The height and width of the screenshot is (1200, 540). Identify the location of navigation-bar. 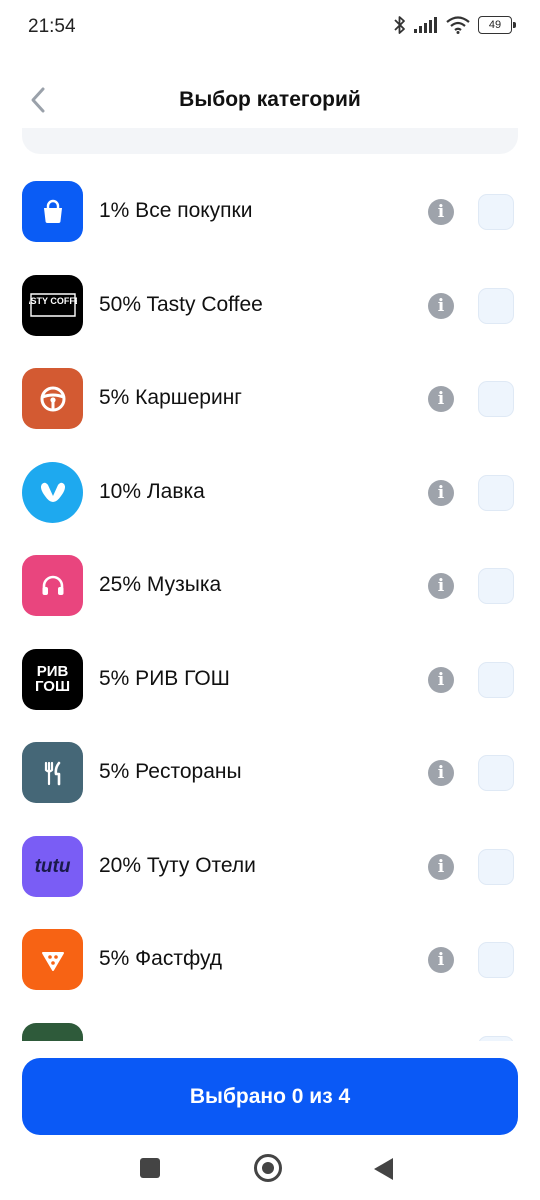
(270, 1172).